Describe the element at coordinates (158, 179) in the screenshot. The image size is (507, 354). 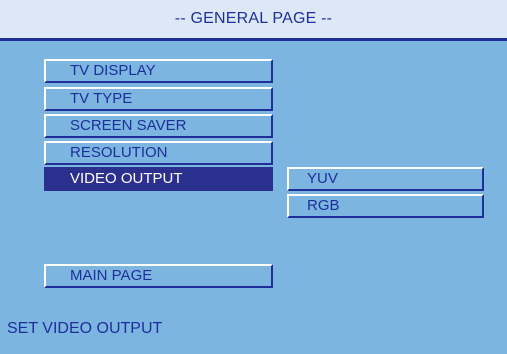
I see `menu-item-video-output: VIDEO OUTPUT` at that location.